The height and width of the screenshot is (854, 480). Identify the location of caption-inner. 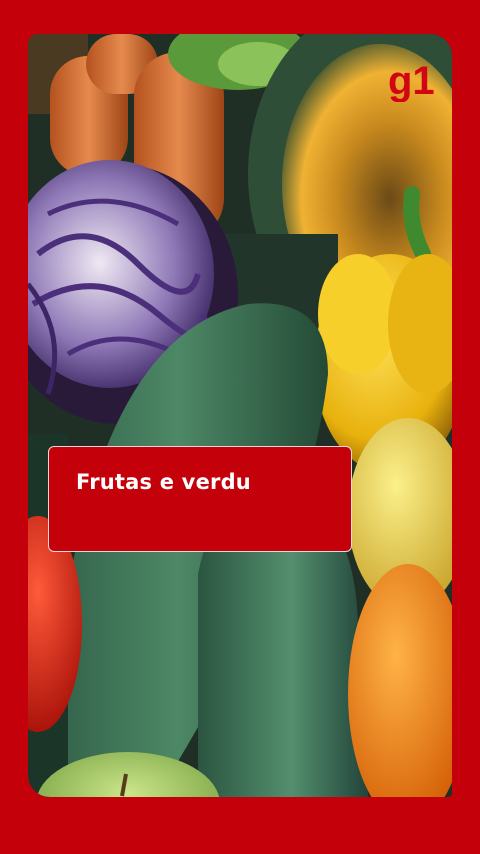
(200, 499).